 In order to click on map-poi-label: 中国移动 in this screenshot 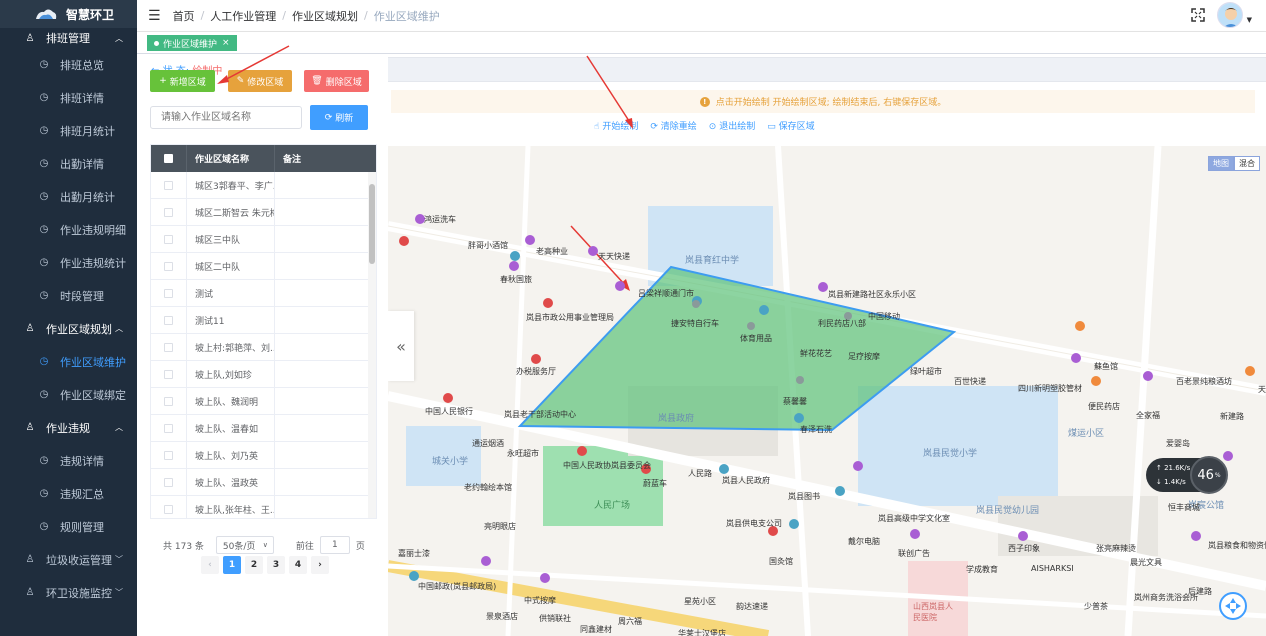, I will do `click(884, 316)`.